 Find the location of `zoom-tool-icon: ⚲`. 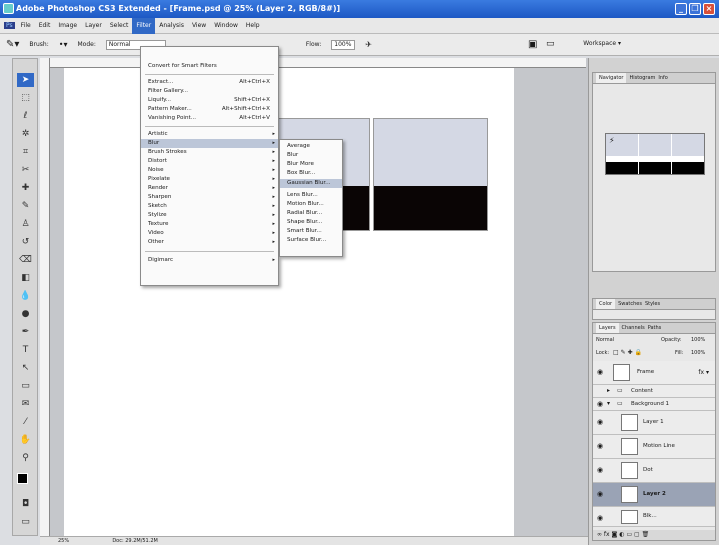

zoom-tool-icon: ⚲ is located at coordinates (25, 458).